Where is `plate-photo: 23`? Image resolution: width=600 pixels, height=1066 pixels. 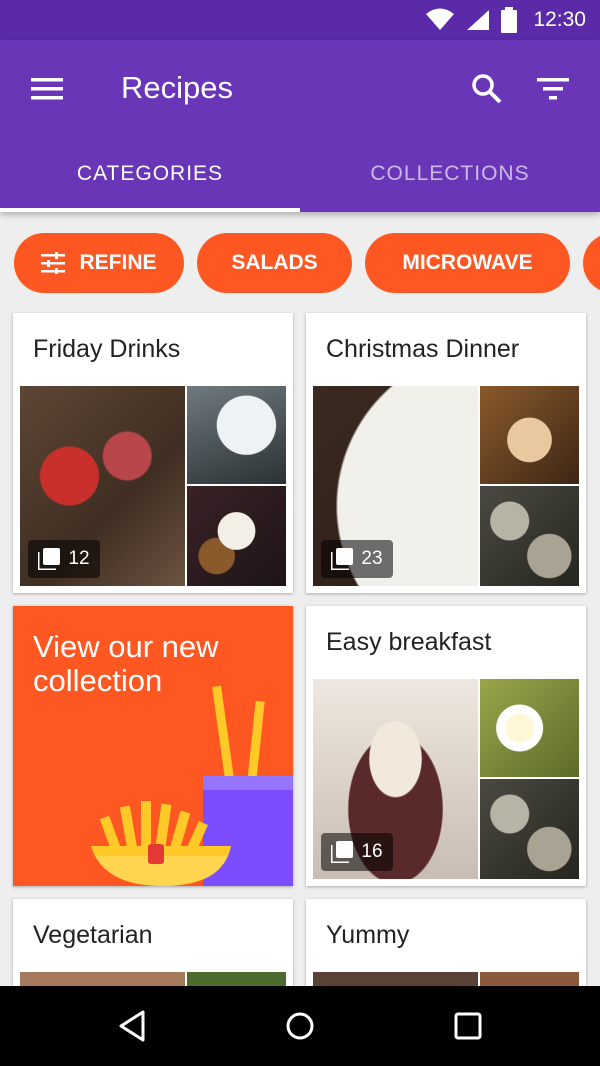 plate-photo: 23 is located at coordinates (395, 486).